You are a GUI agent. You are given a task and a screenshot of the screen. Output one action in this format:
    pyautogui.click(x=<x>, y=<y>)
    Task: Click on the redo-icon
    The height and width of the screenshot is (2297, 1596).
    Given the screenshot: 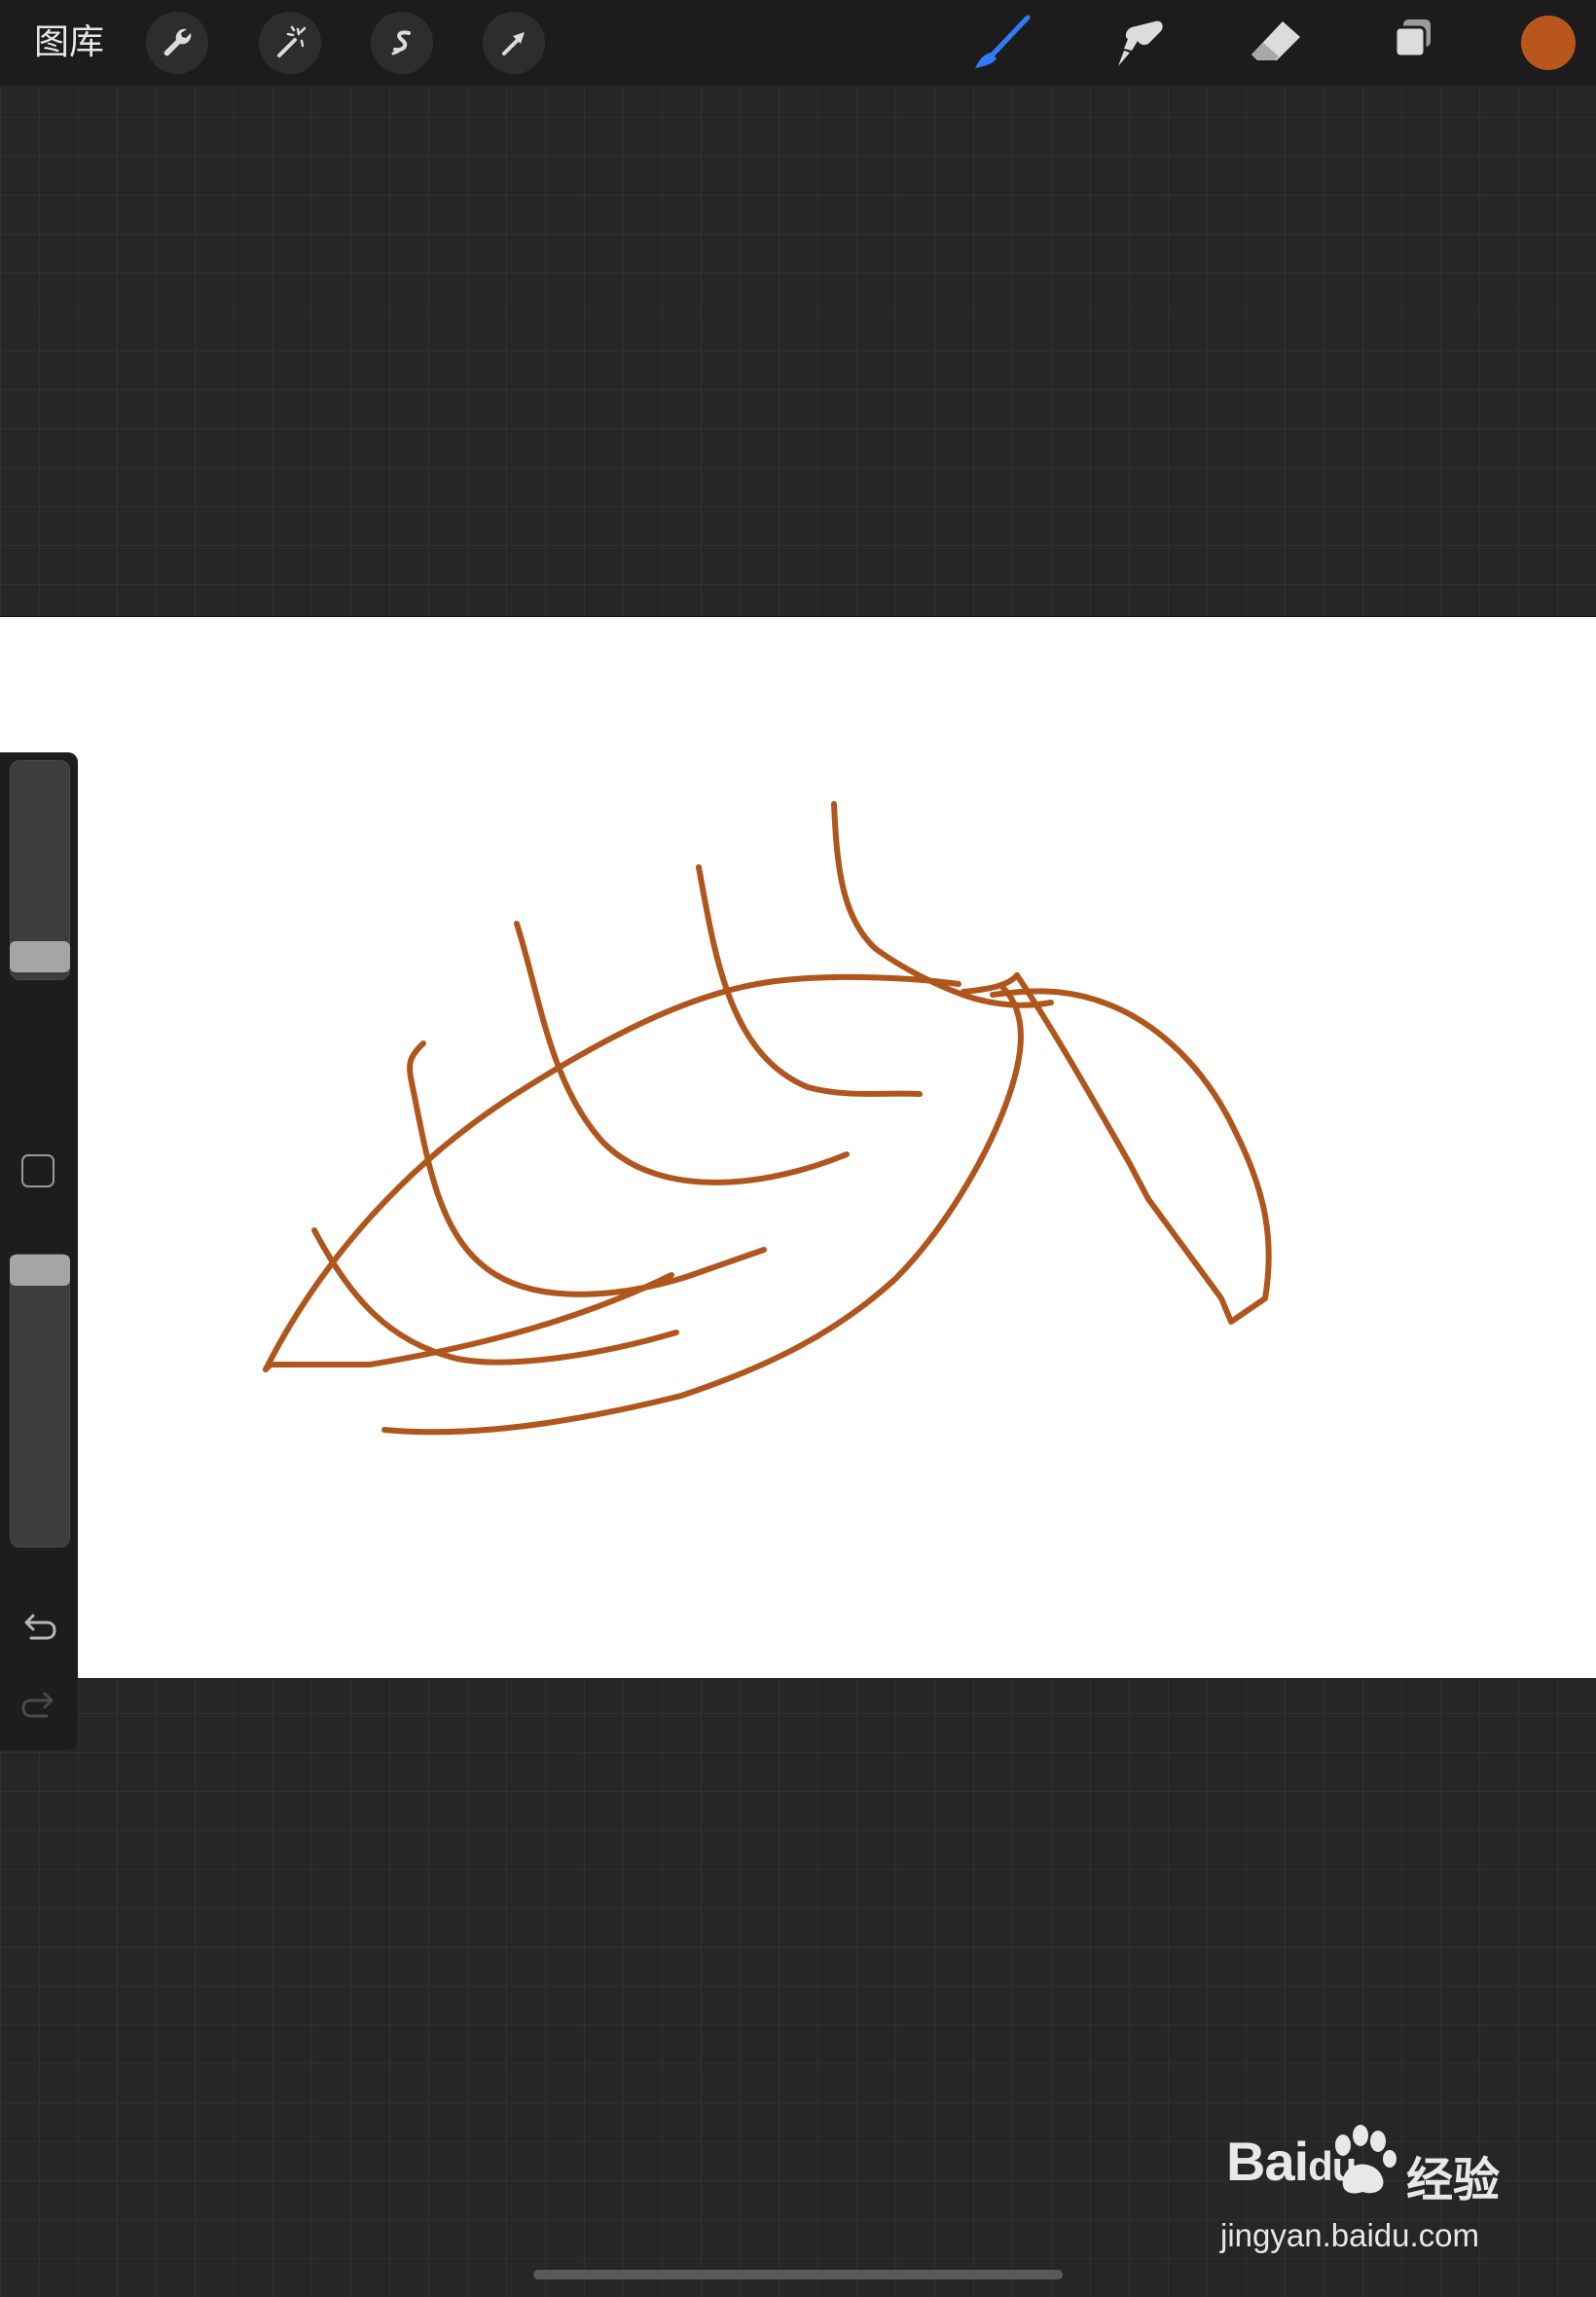 What is the action you would take?
    pyautogui.click(x=38, y=1705)
    